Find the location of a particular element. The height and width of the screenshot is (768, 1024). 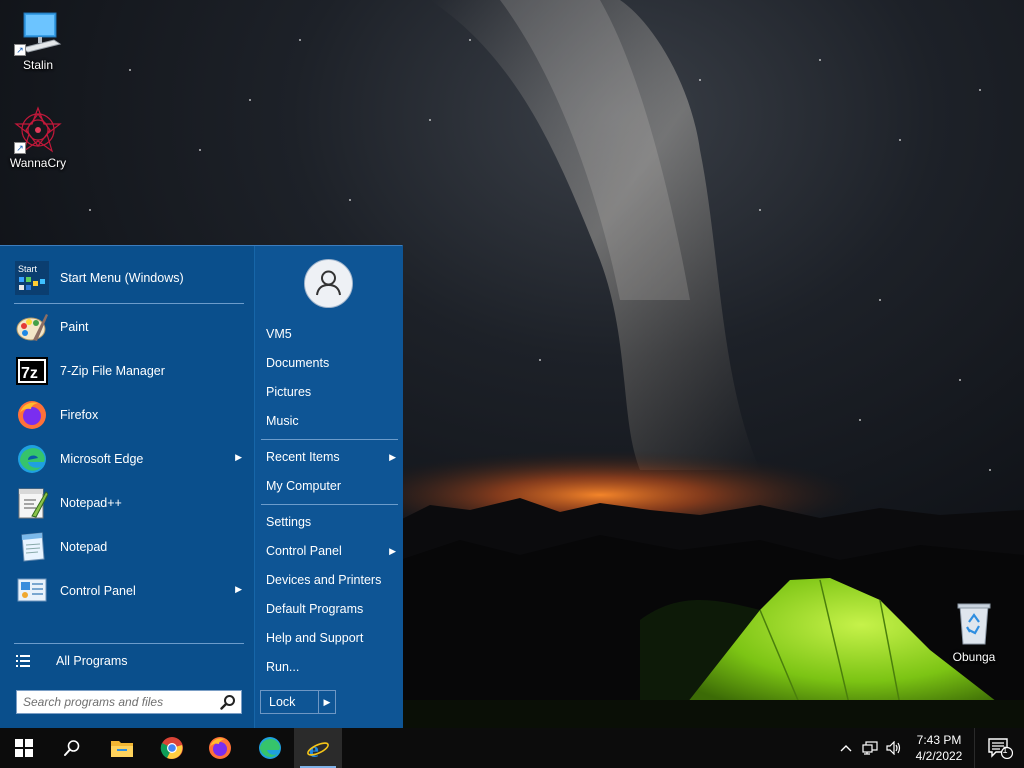

desktop-icon-label: Stalin is located at coordinates (38, 65).